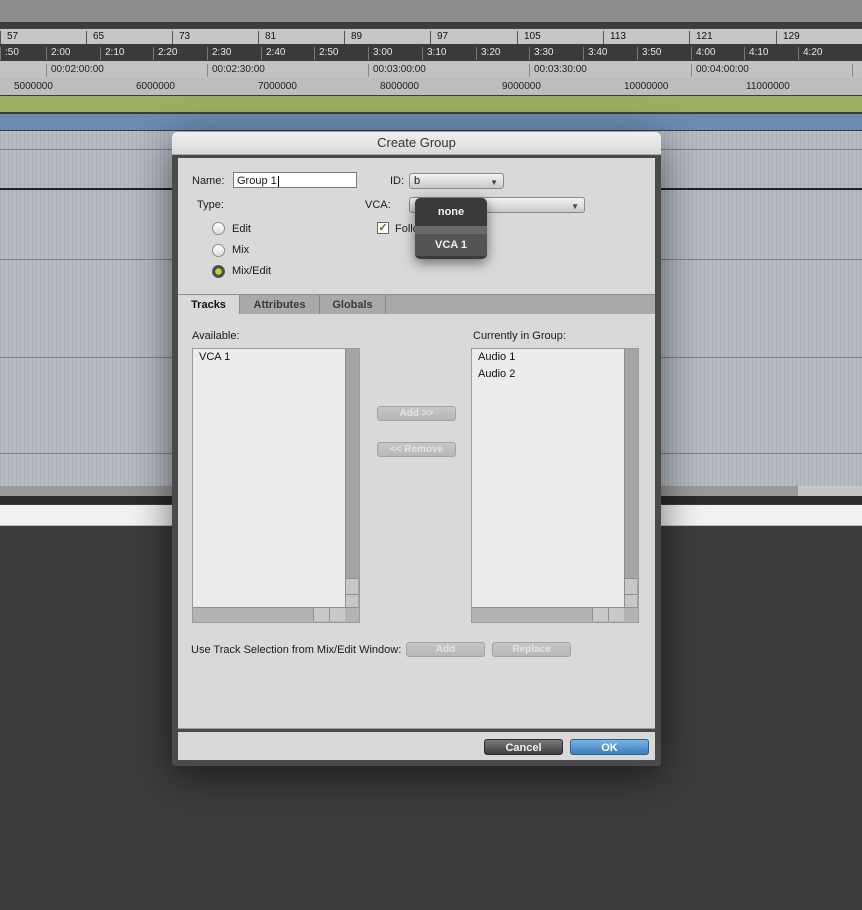  Describe the element at coordinates (353, 38) in the screenshot. I see `bar-marker: 89` at that location.